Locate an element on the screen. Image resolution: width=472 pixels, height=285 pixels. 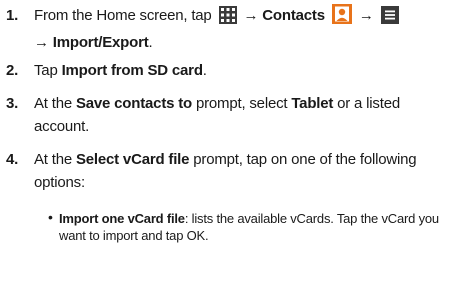
step-text: Tap Import from SD card. is located at coordinates (120, 70).